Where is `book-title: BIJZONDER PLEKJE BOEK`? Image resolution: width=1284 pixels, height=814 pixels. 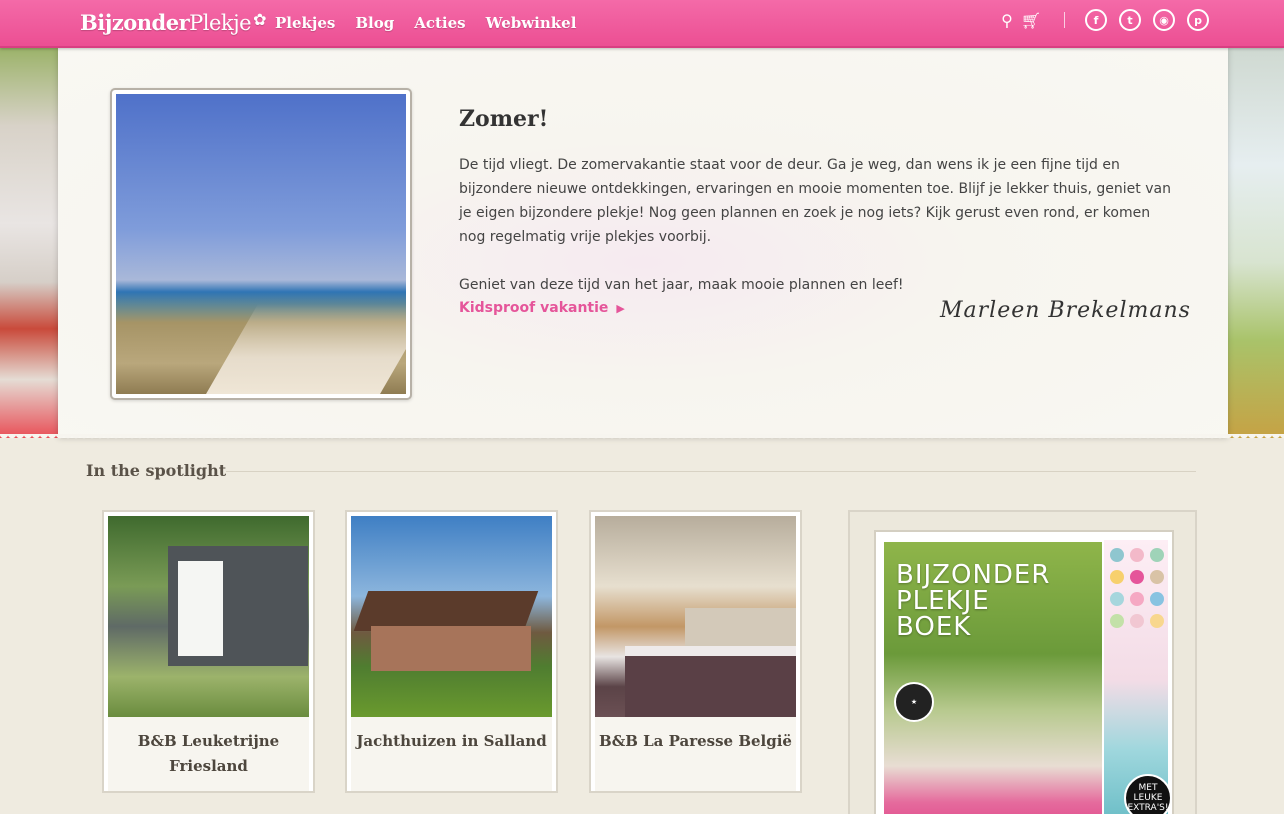
book-title: BIJZONDER PLEKJE BOEK is located at coordinates (973, 601).